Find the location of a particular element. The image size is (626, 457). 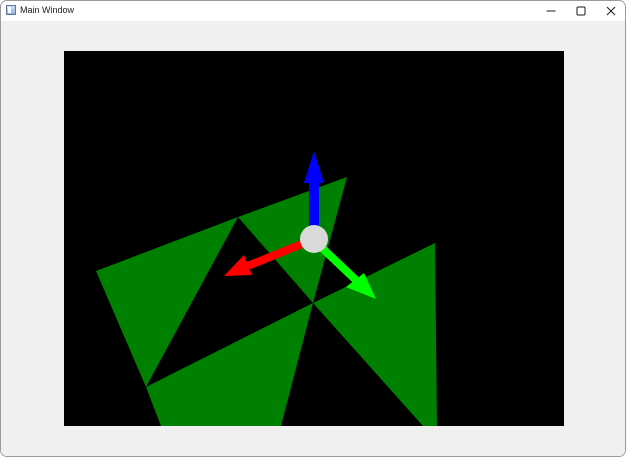

maximize-button is located at coordinates (581, 11).